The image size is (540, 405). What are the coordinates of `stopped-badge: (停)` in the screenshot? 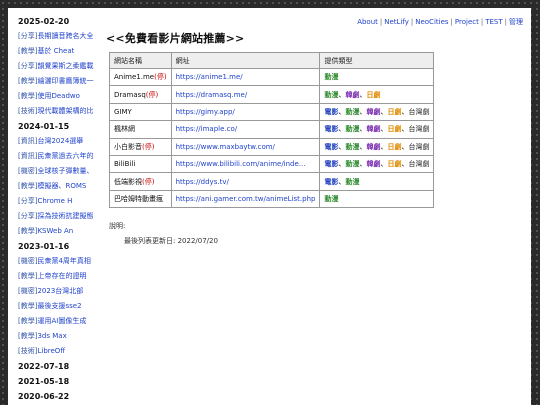 It's located at (152, 94).